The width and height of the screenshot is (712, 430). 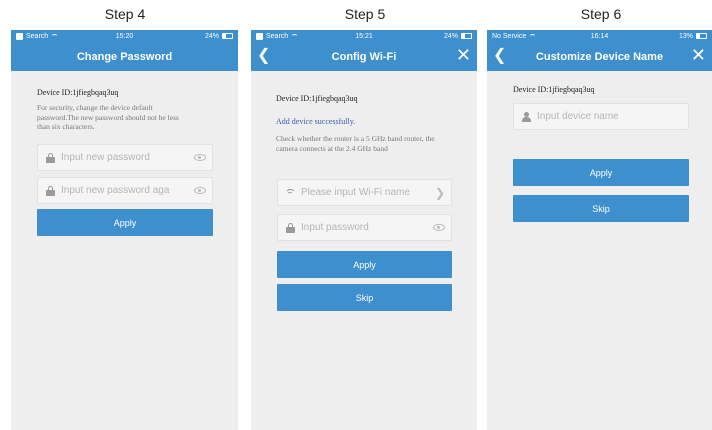 I want to click on wifi-icon, so click(x=290, y=192).